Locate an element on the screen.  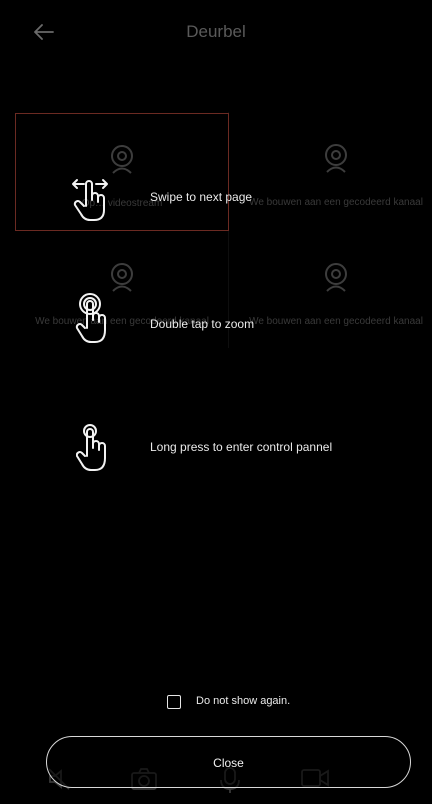
video-tile-2: We bouwen aan een gecodeerd kanaal is located at coordinates (330, 172).